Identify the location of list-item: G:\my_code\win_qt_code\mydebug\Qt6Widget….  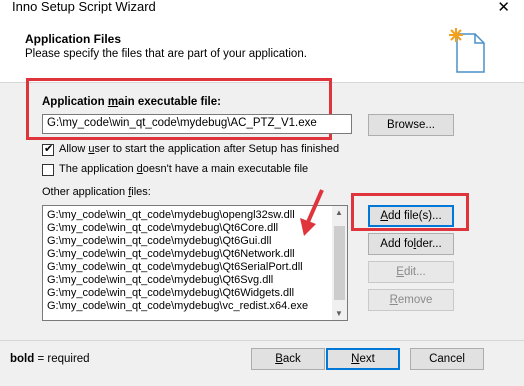
(170, 293).